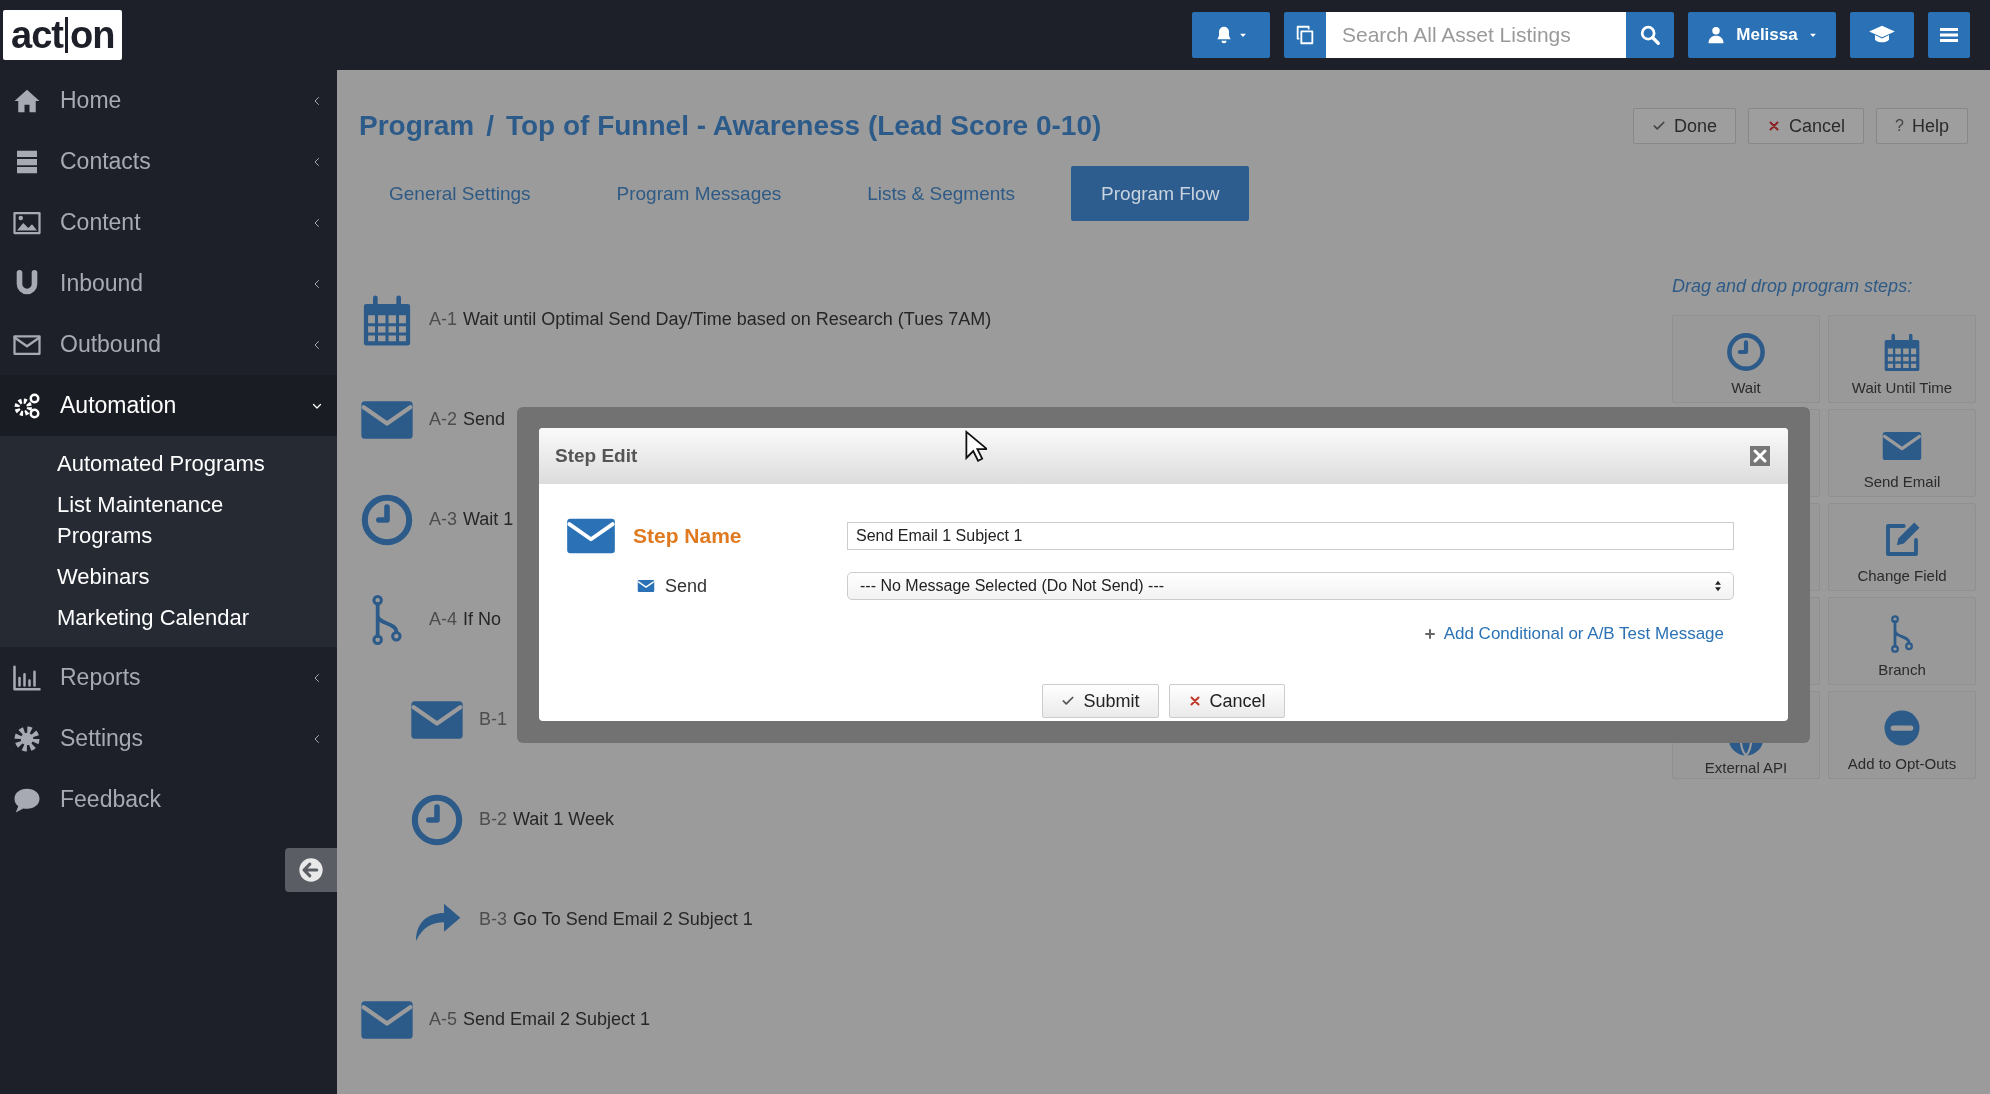  Describe the element at coordinates (687, 536) in the screenshot. I see `field-label: Step Name` at that location.